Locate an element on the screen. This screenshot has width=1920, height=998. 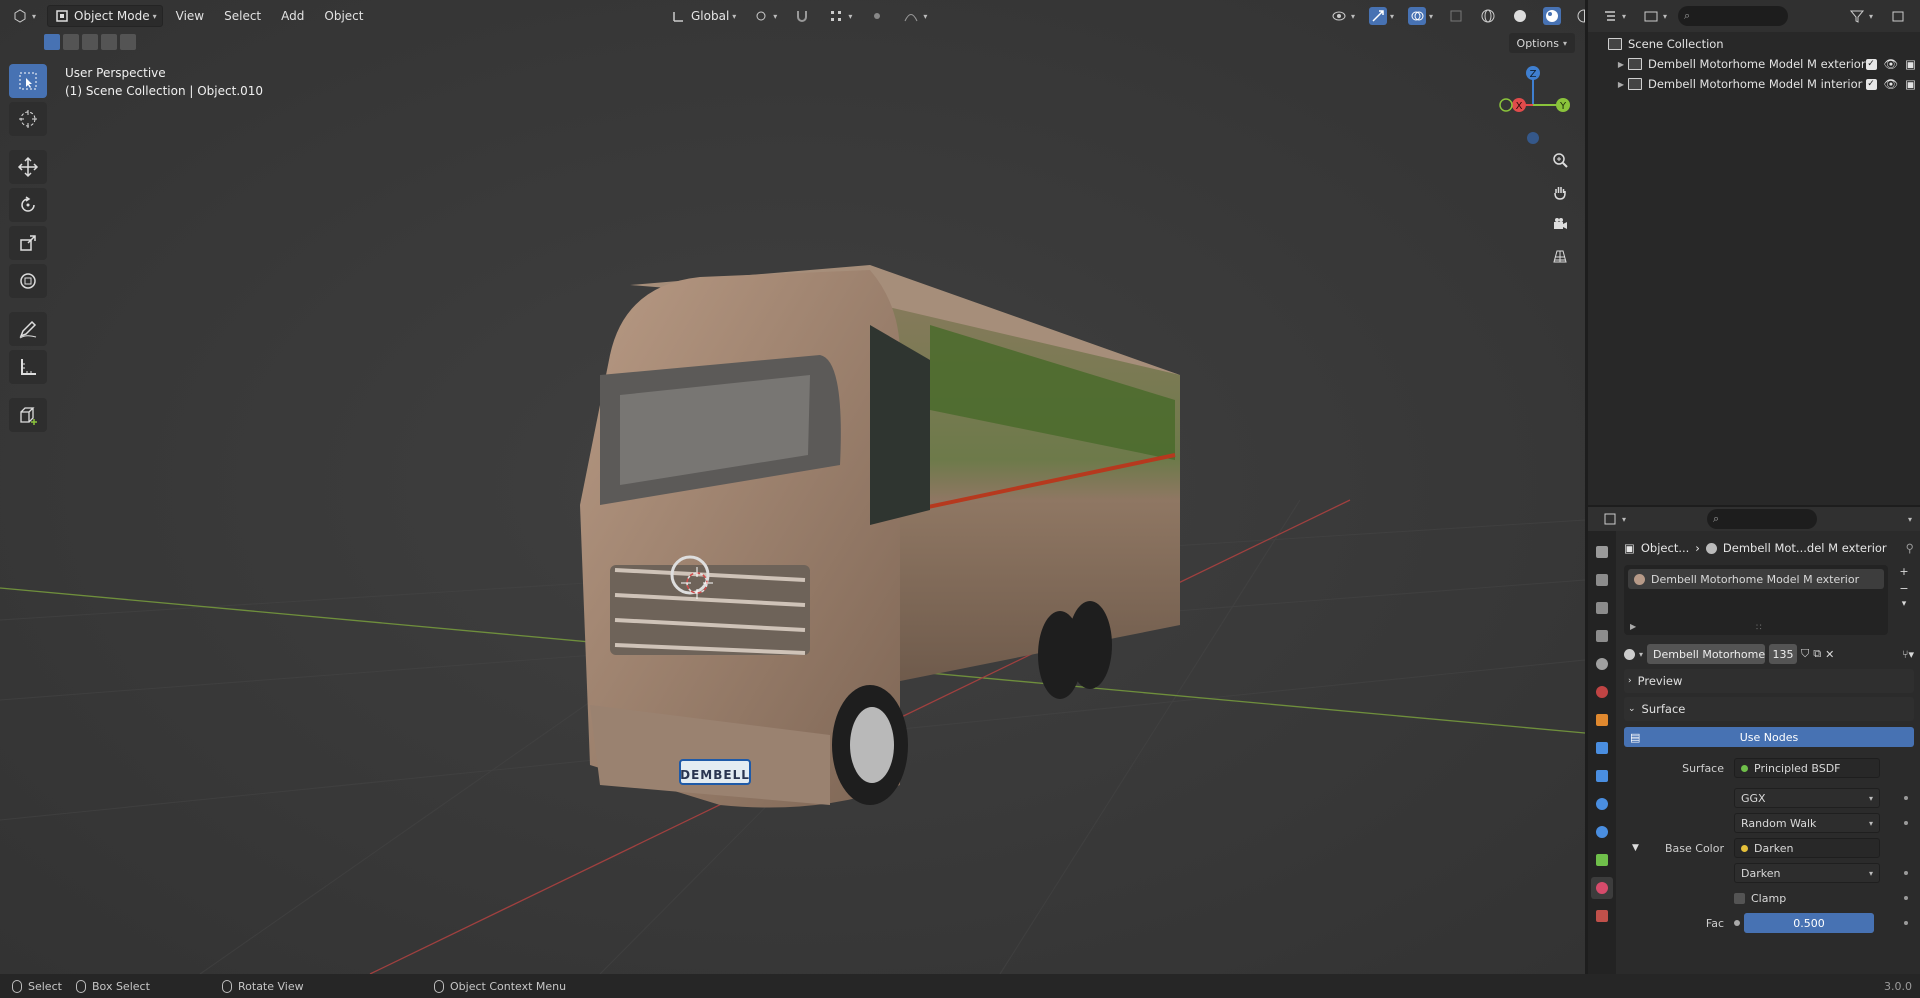
editor-type-button: ▾ is located at coordinates (23, 16).